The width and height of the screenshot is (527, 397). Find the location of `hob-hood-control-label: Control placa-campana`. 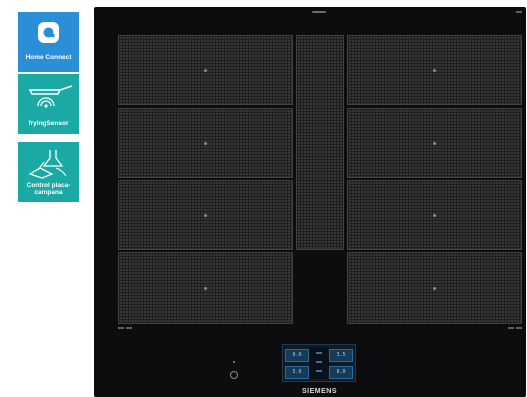

hob-hood-control-label: Control placa-campana is located at coordinates (48, 189).